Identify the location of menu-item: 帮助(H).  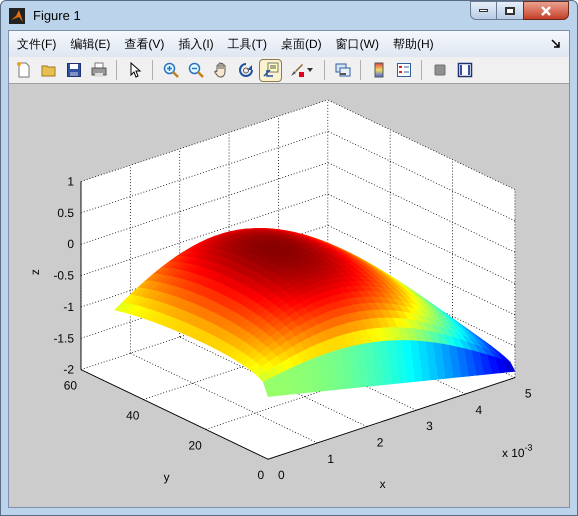
(413, 44).